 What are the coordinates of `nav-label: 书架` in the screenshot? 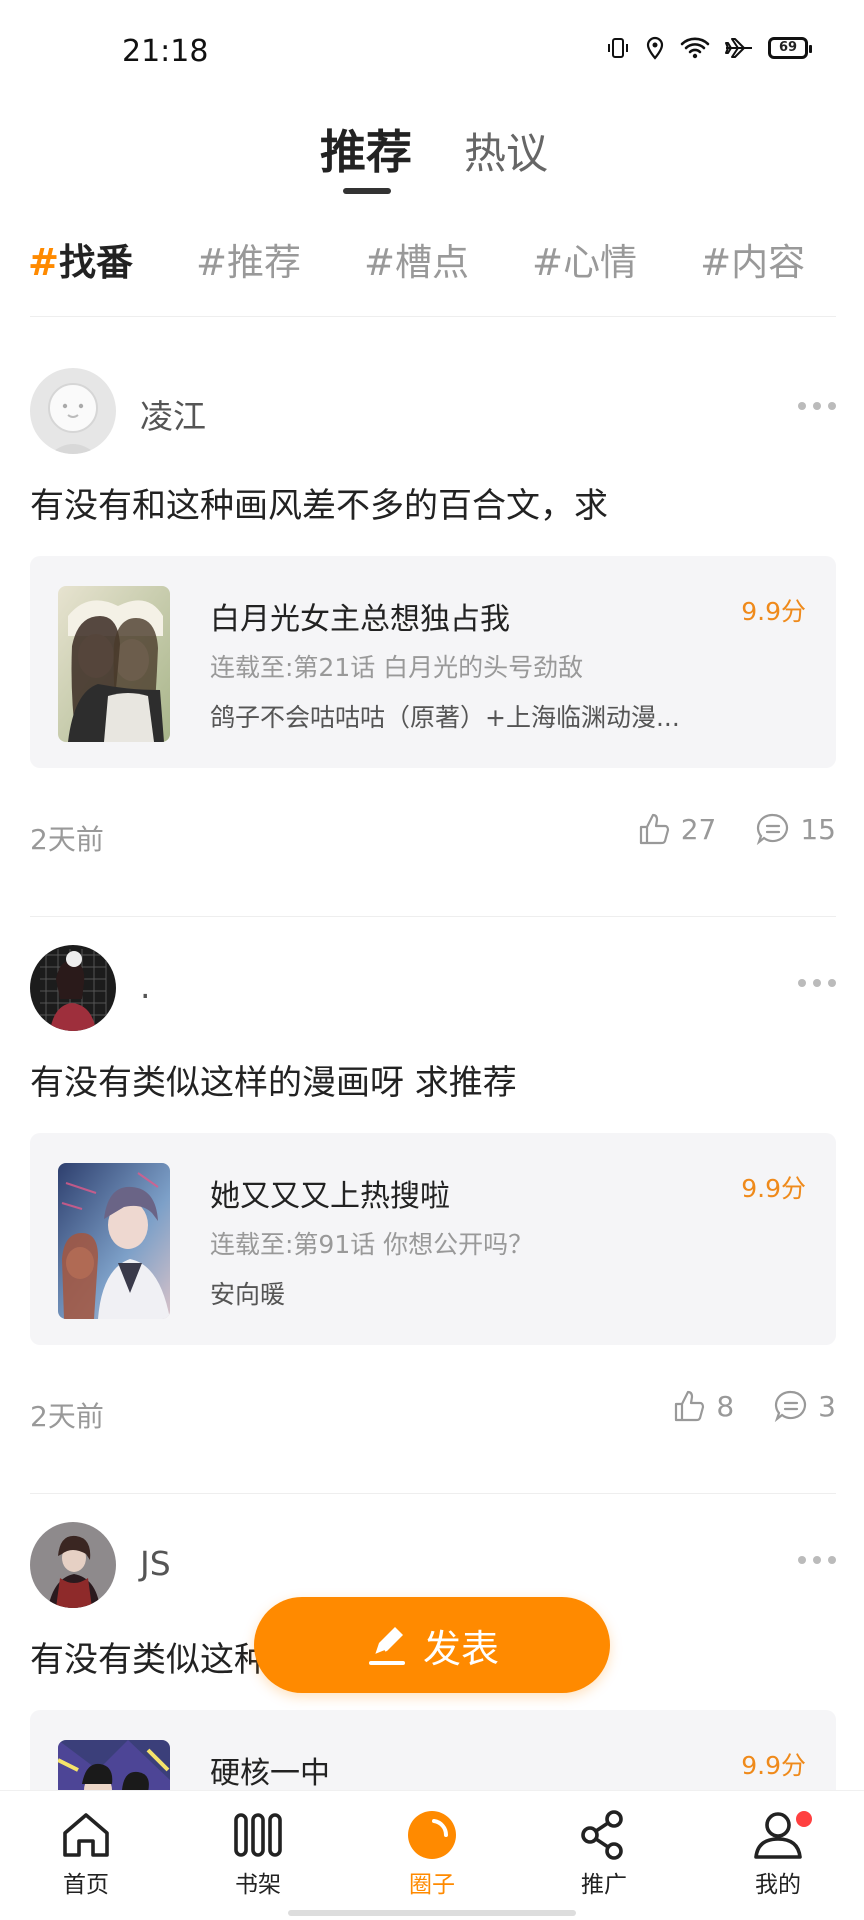 It's located at (258, 1885).